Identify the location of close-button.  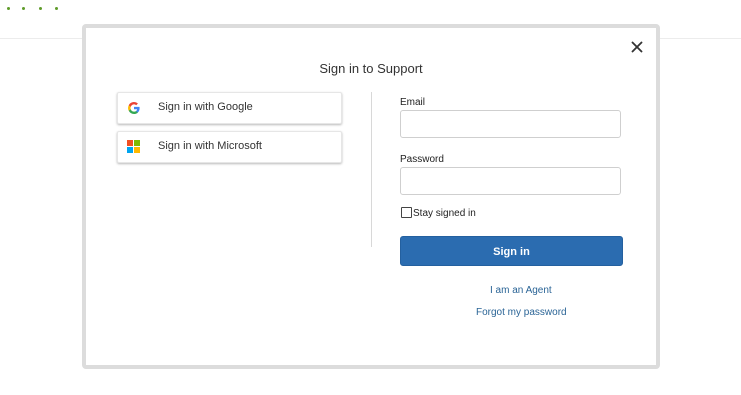
(638, 48).